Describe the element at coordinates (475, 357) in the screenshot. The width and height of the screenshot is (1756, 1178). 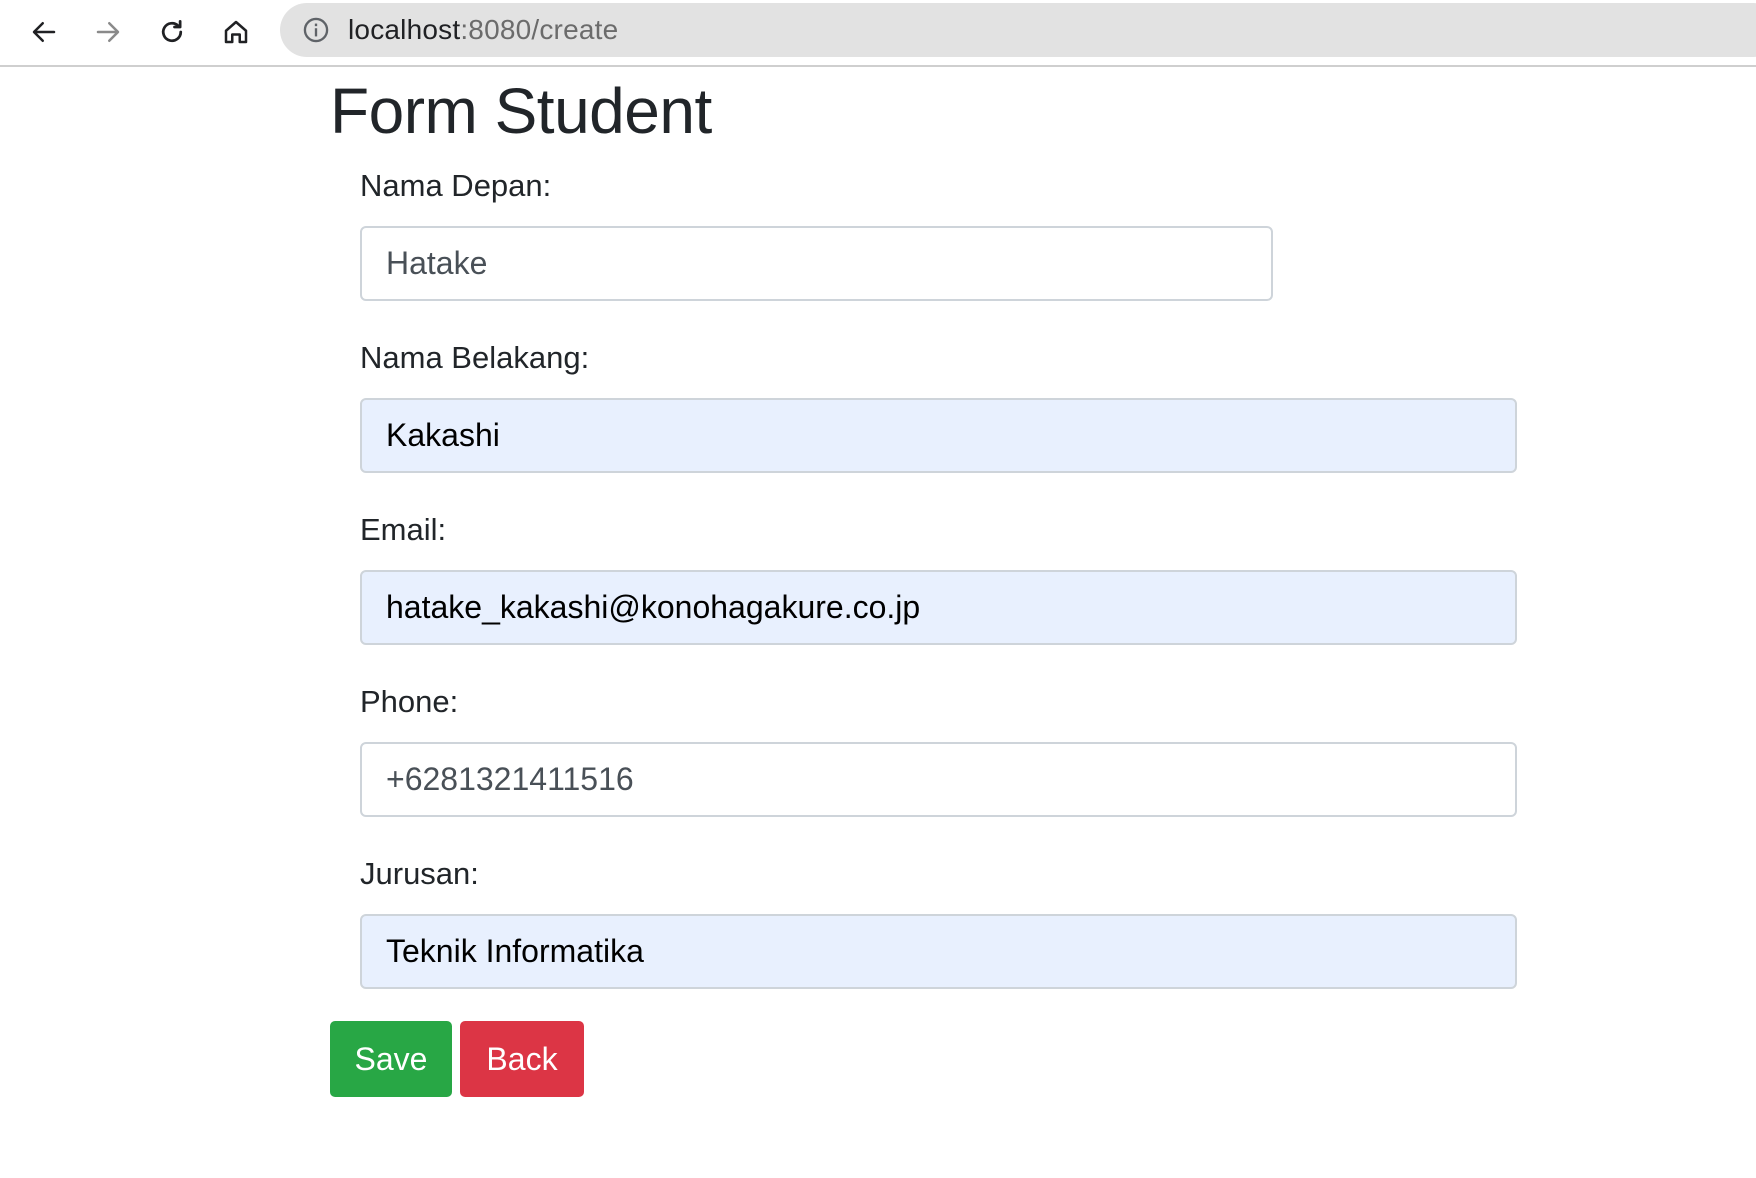
I see `last-name-label: Nama Belakang:` at that location.